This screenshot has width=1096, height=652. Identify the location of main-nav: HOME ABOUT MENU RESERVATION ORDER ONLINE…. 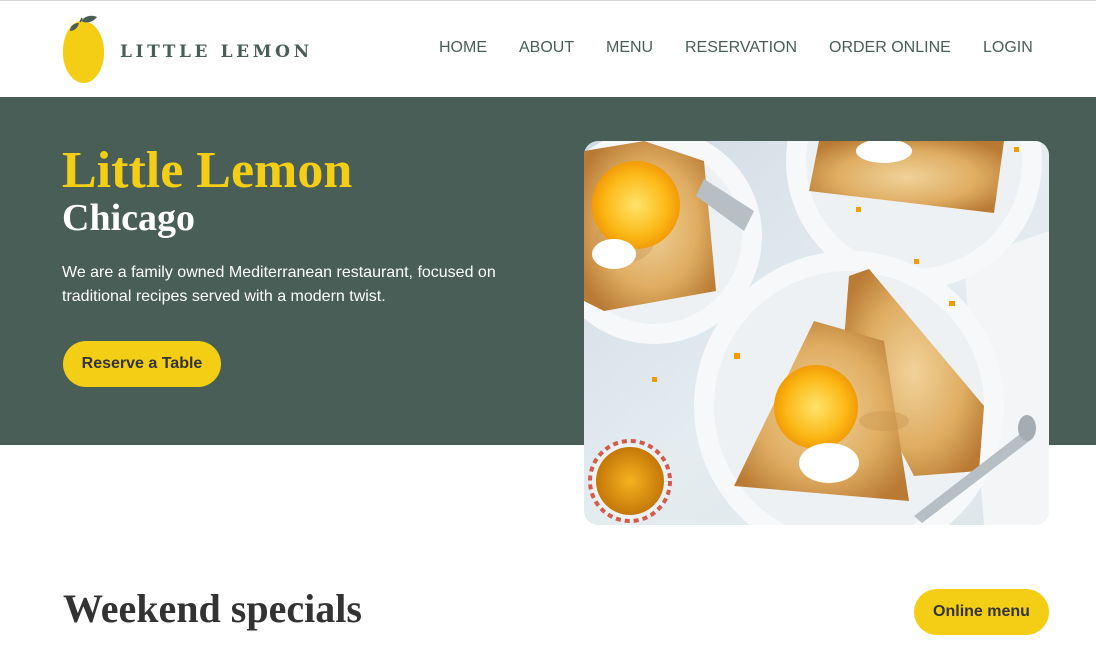
(548, 49).